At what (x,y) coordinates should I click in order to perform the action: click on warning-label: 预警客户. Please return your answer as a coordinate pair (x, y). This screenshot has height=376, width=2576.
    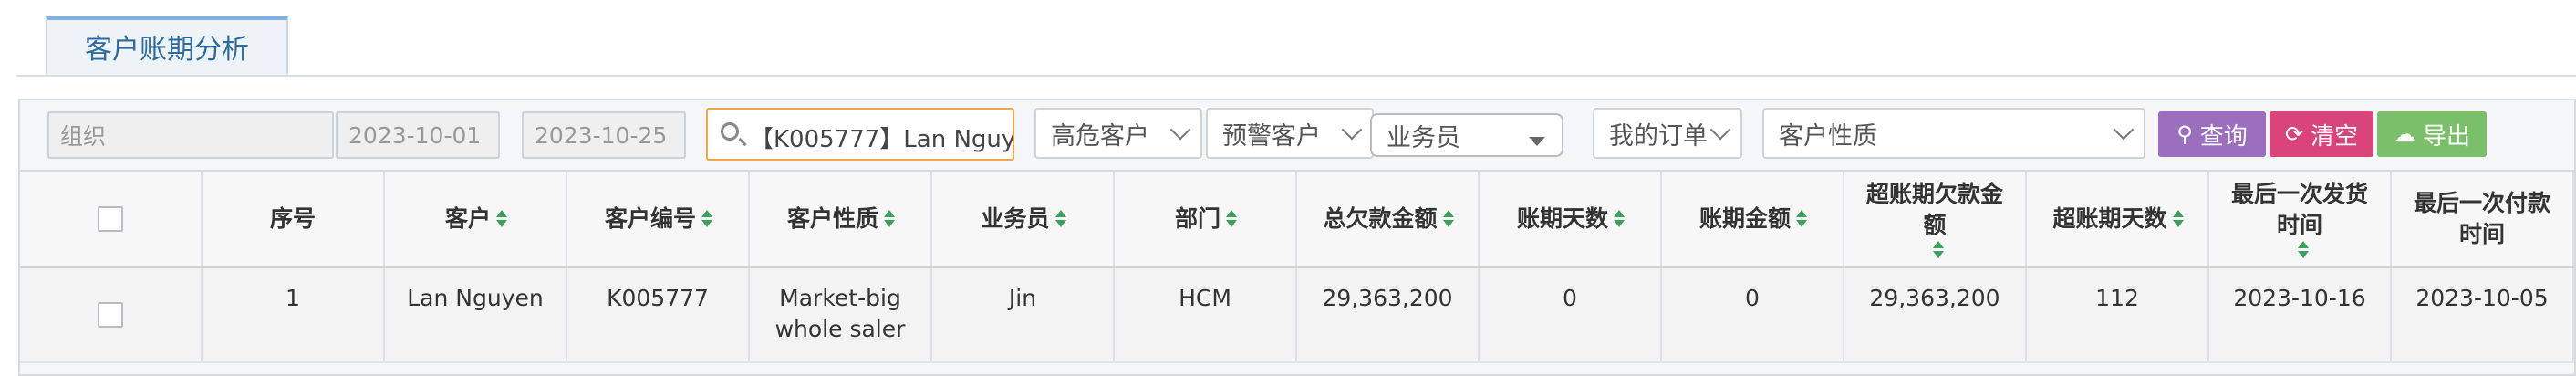
    Looking at the image, I should click on (1271, 136).